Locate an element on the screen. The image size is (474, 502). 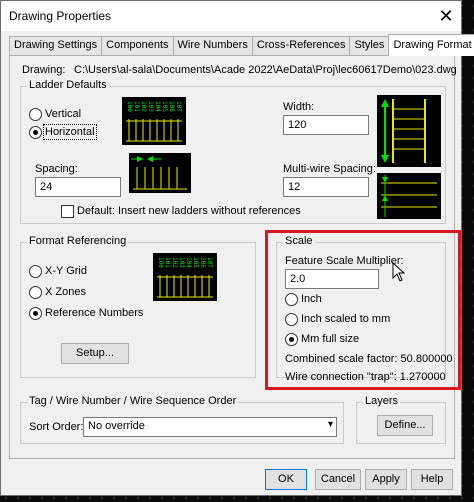
width-preview-svg is located at coordinates (403, 131).